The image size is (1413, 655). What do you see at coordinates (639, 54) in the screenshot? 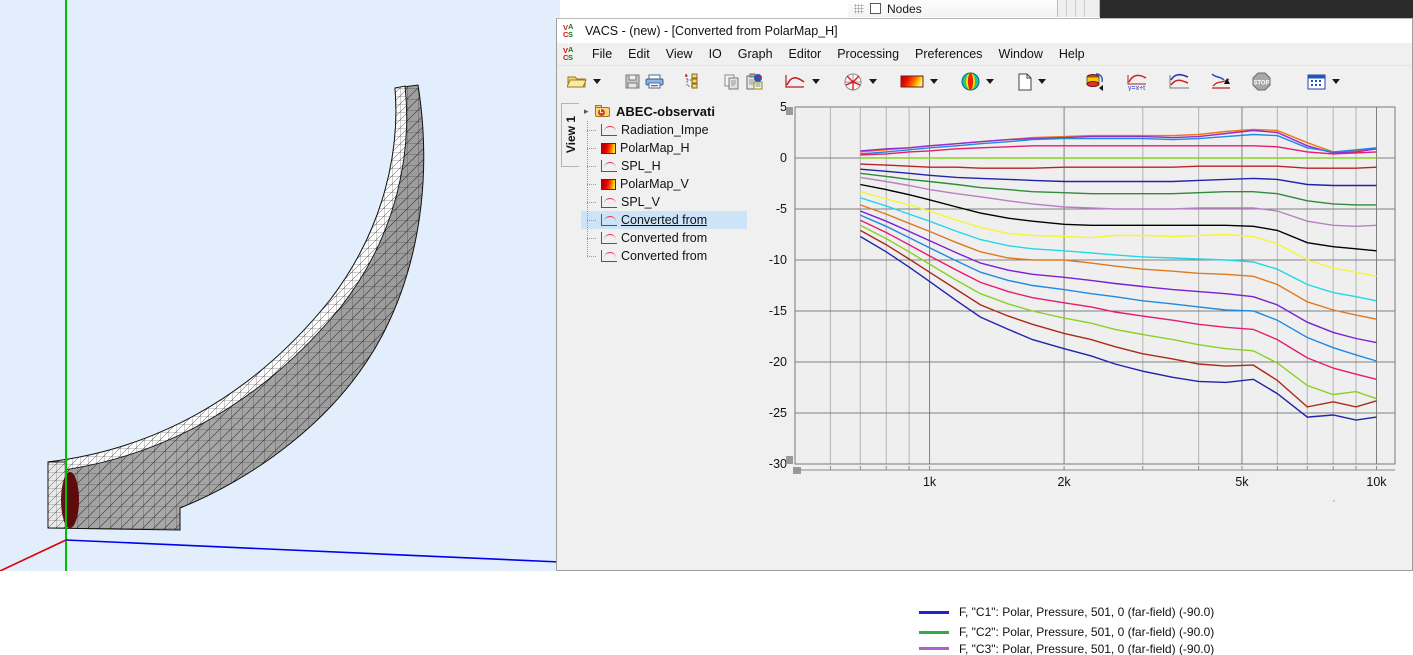
I see `menu-edit: Edit` at bounding box center [639, 54].